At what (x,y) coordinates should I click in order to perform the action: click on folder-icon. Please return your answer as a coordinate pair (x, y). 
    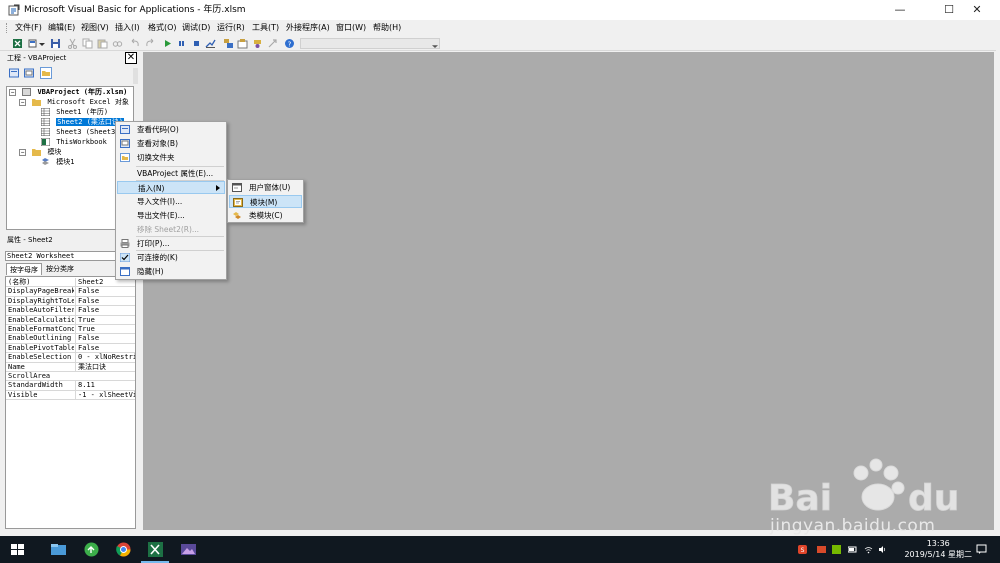
    Looking at the image, I should click on (37, 152).